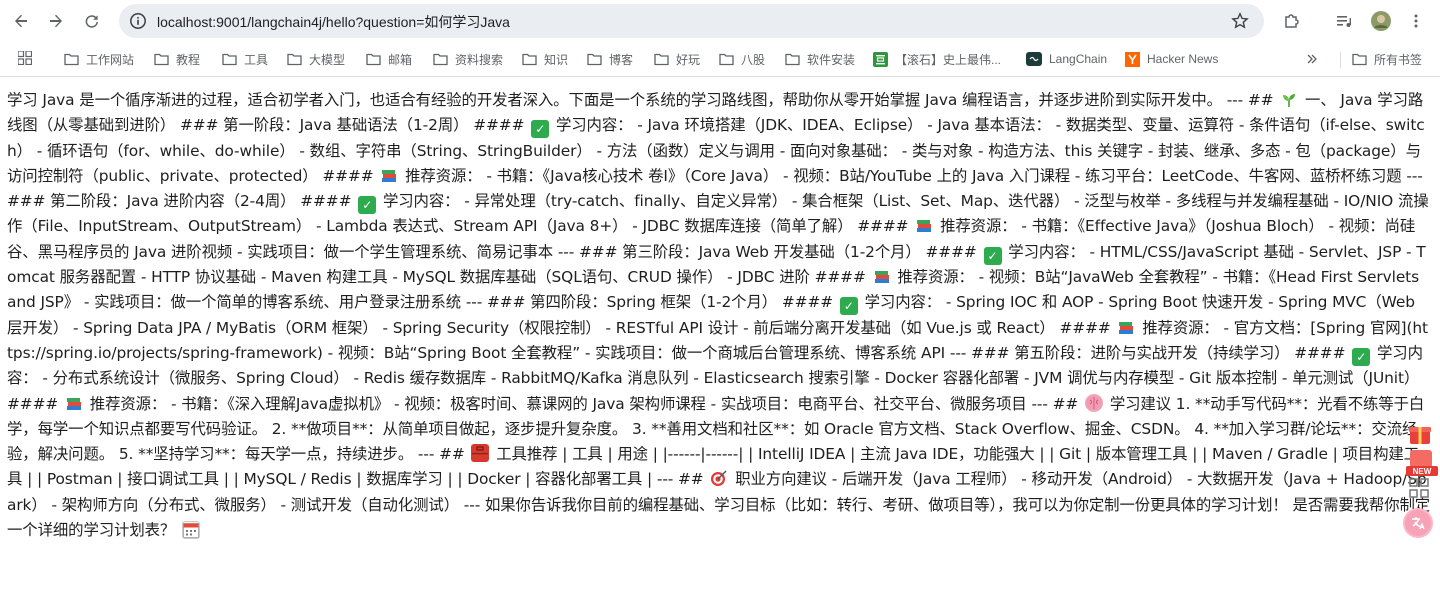 This screenshot has width=1440, height=614. Describe the element at coordinates (1419, 488) in the screenshot. I see `floating-grid-icon` at that location.